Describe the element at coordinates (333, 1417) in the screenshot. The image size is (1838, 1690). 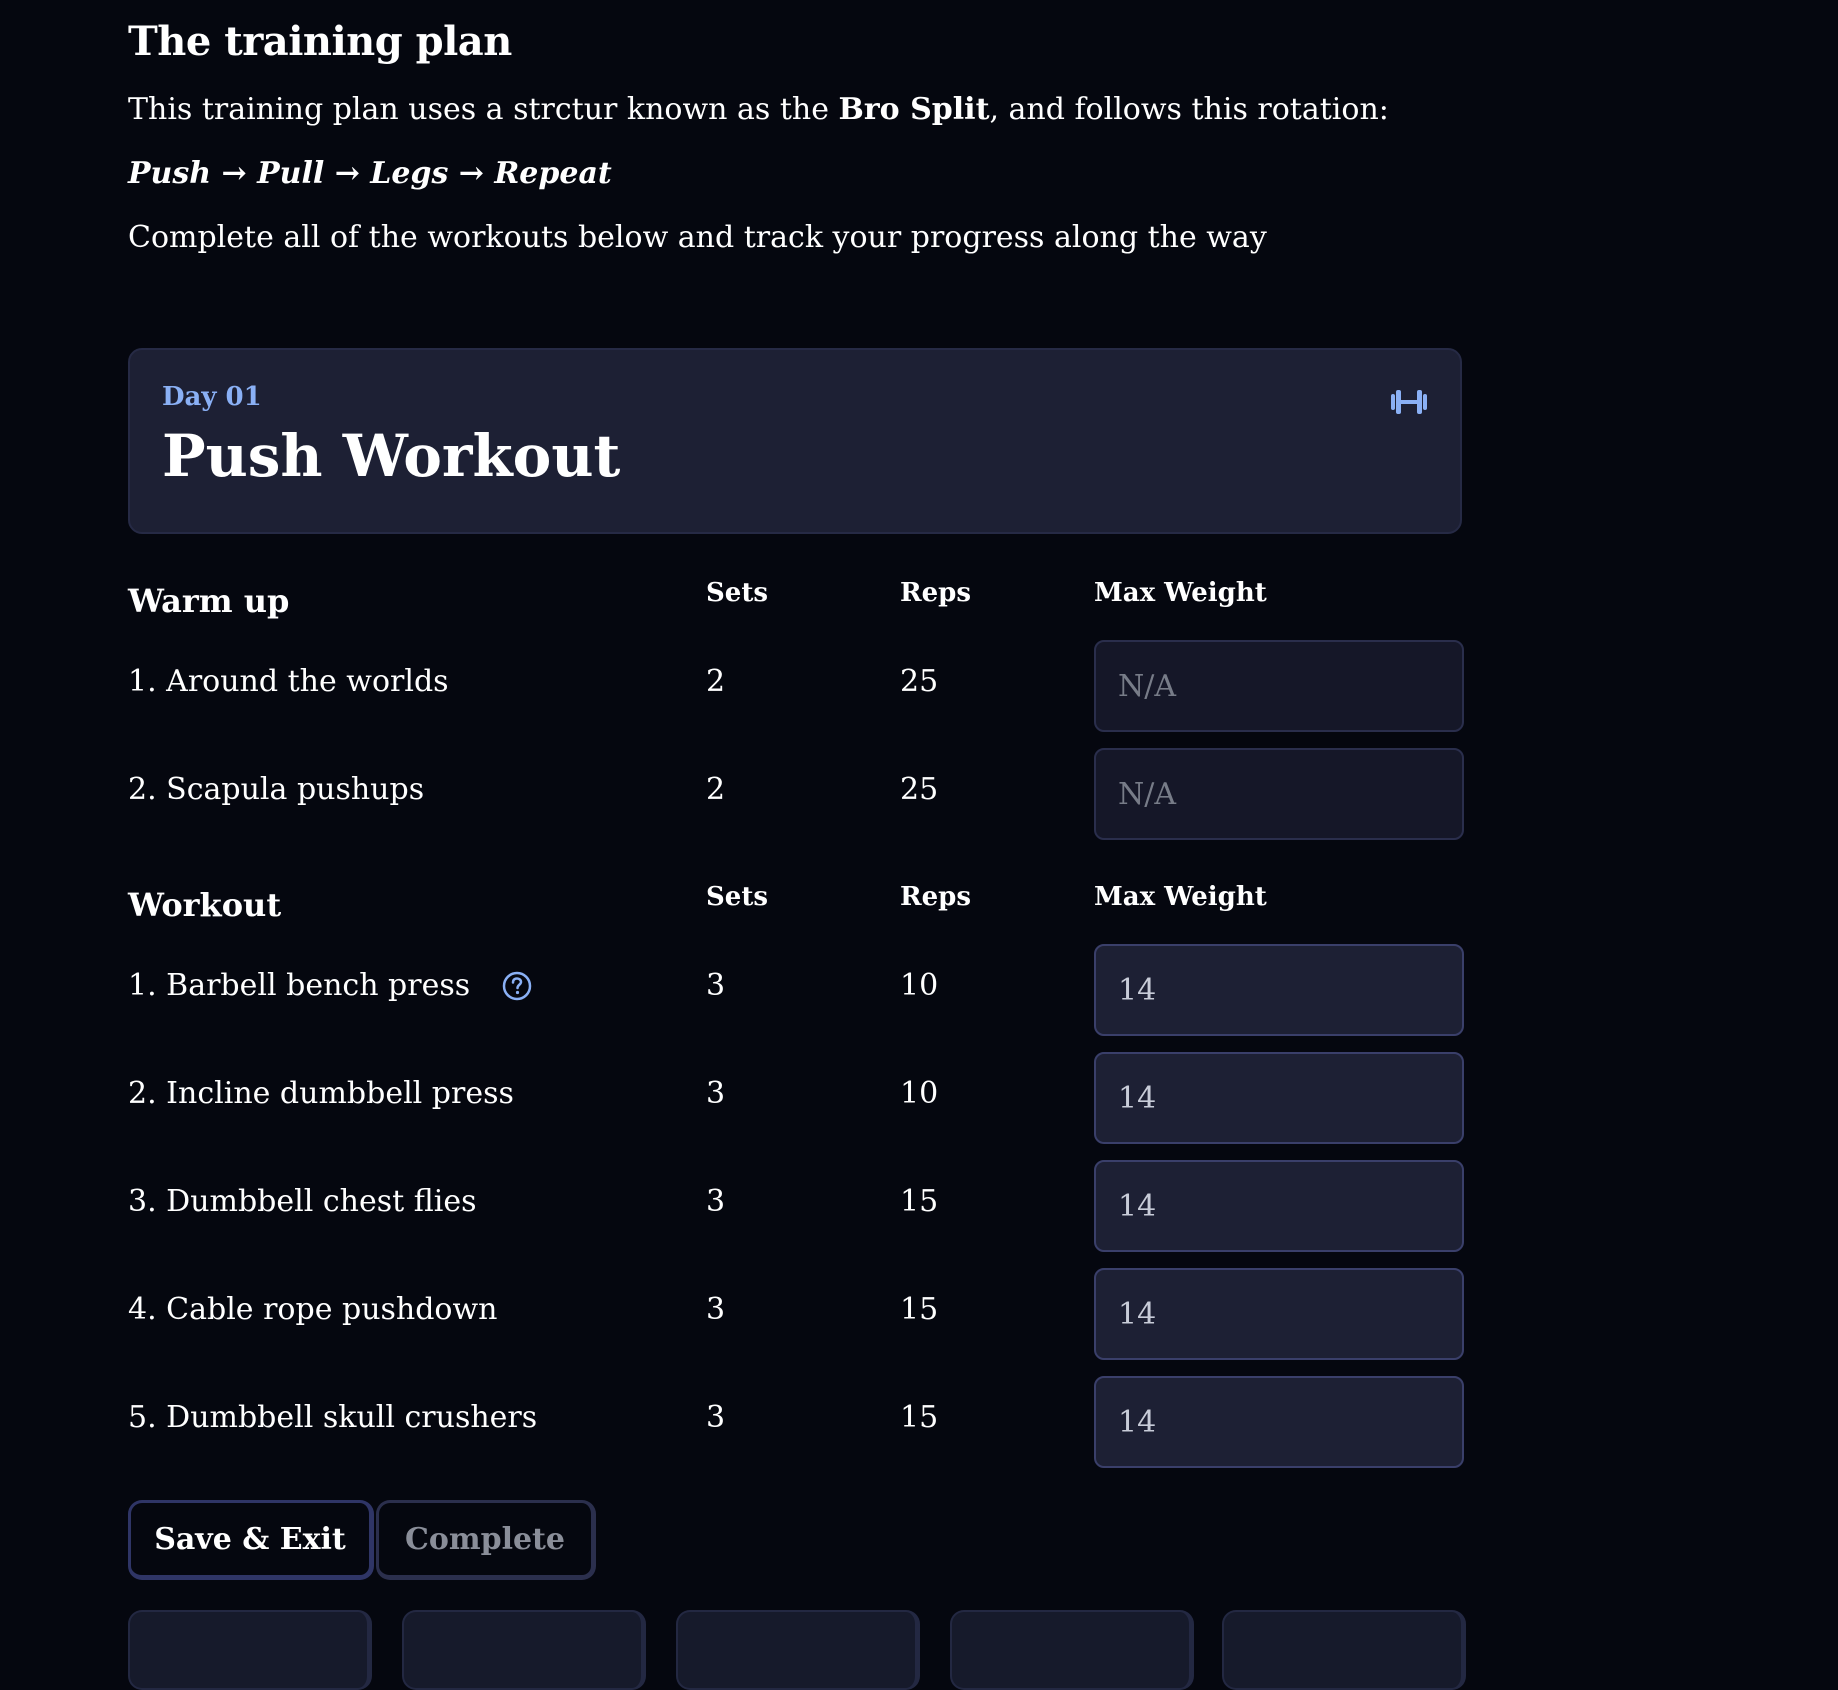
I see `exercise-name: 5. Dumbbell skull crushers` at that location.